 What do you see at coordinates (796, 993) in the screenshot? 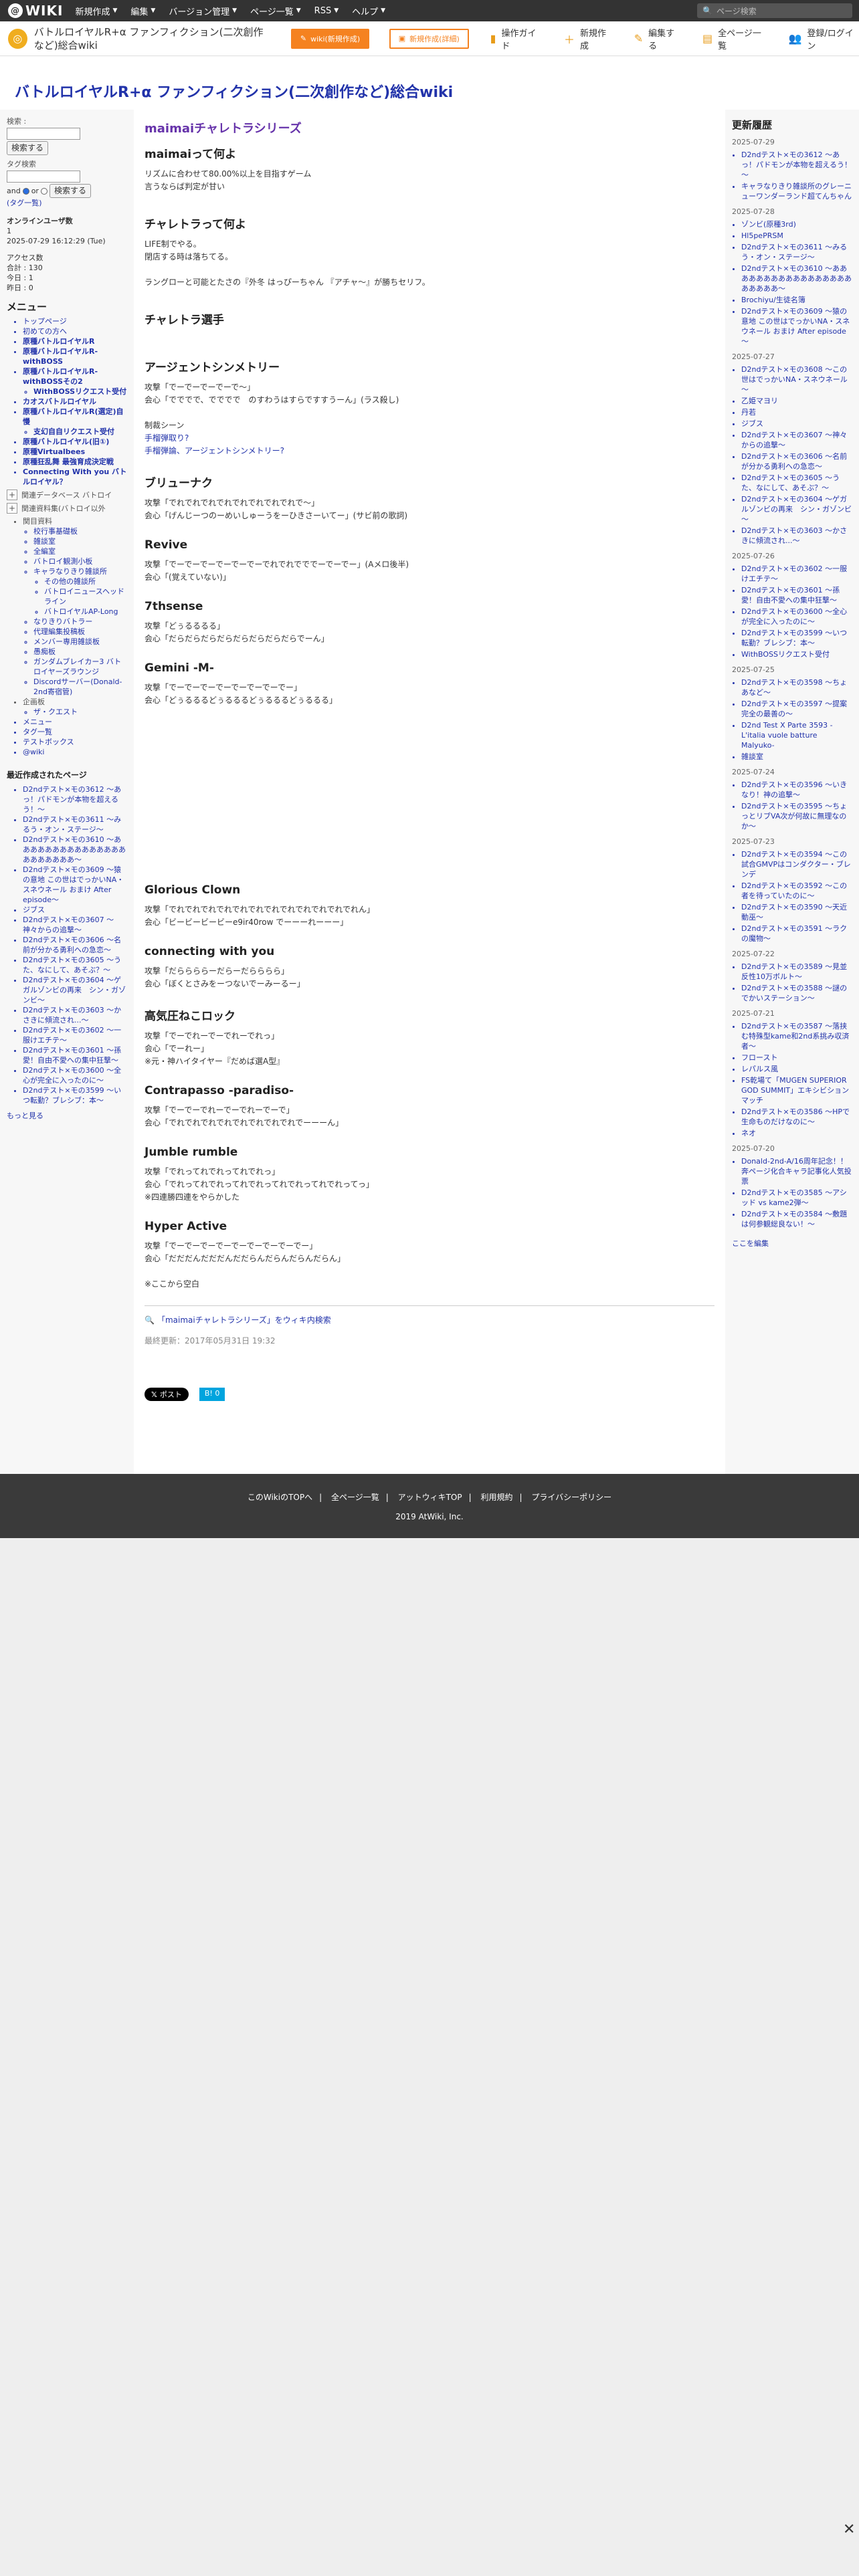
I see `history-item: D2ndテスト×モの3588 ～謎のでかいステーション～` at bounding box center [796, 993].